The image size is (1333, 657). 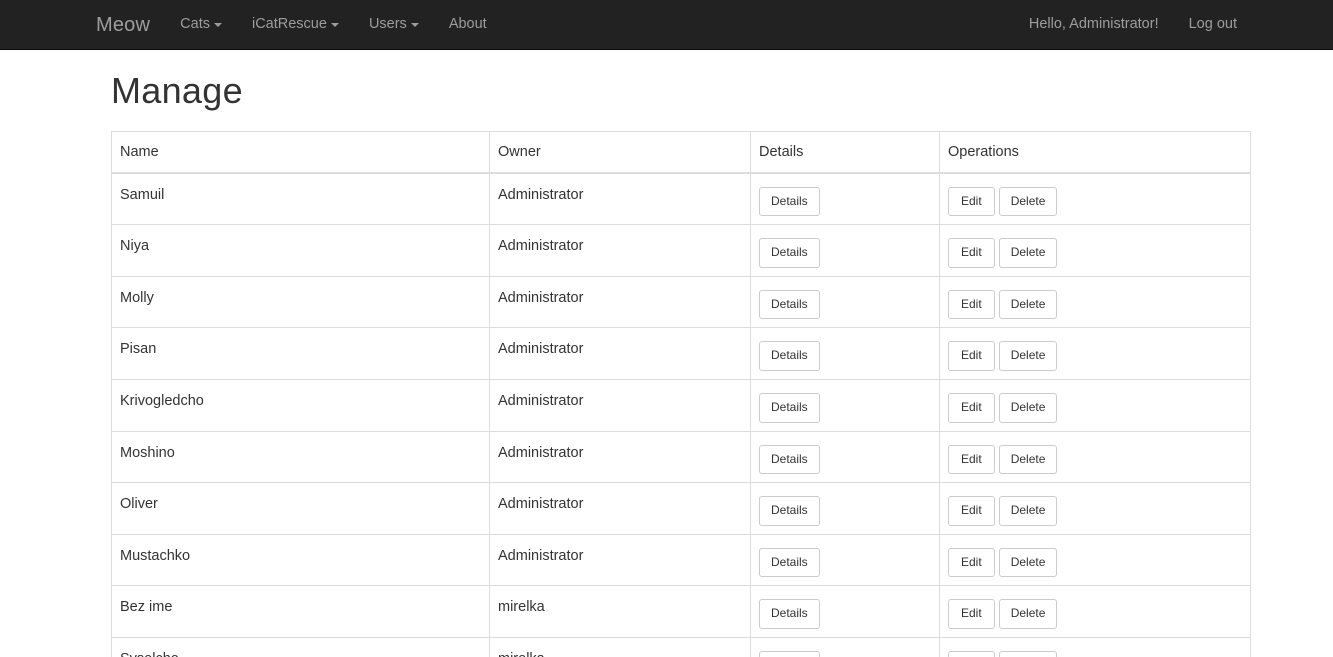 I want to click on table-row: Mustachko Administrator Details Edit Delete, so click(x=681, y=560).